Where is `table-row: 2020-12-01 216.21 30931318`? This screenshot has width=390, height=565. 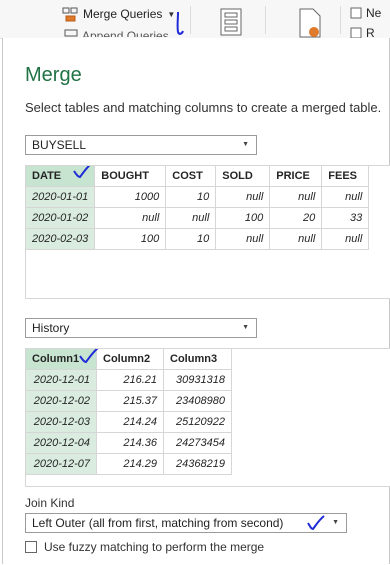
table-row: 2020-12-01 216.21 30931318 is located at coordinates (129, 380).